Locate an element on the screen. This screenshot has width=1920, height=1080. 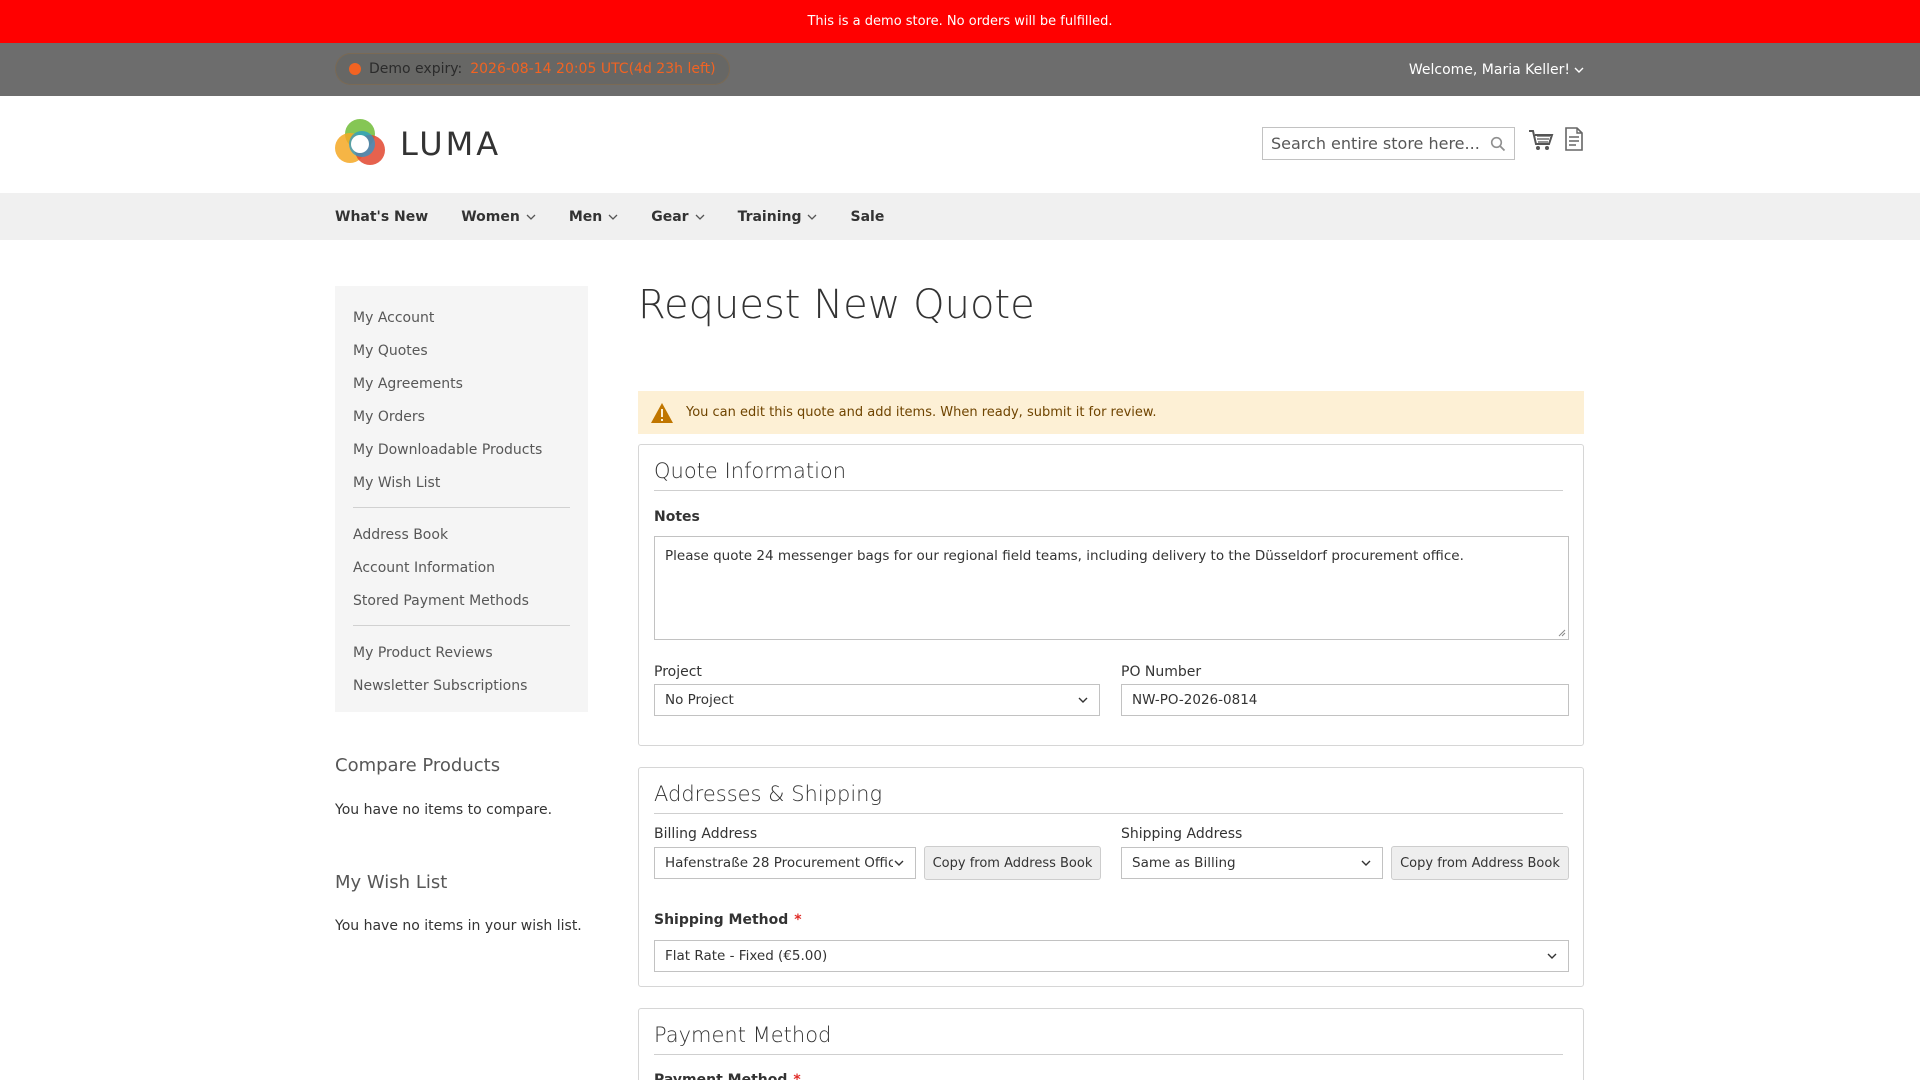
nav-label: Training is located at coordinates (769, 216).